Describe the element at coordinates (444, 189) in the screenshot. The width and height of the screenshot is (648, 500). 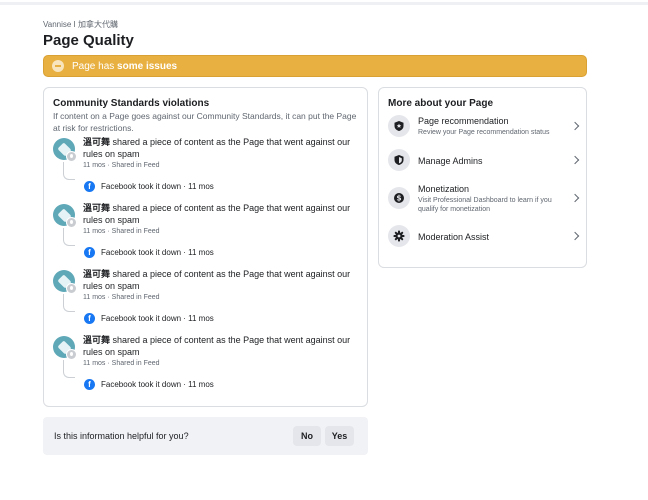
I see `more-item-label: Monetization` at that location.